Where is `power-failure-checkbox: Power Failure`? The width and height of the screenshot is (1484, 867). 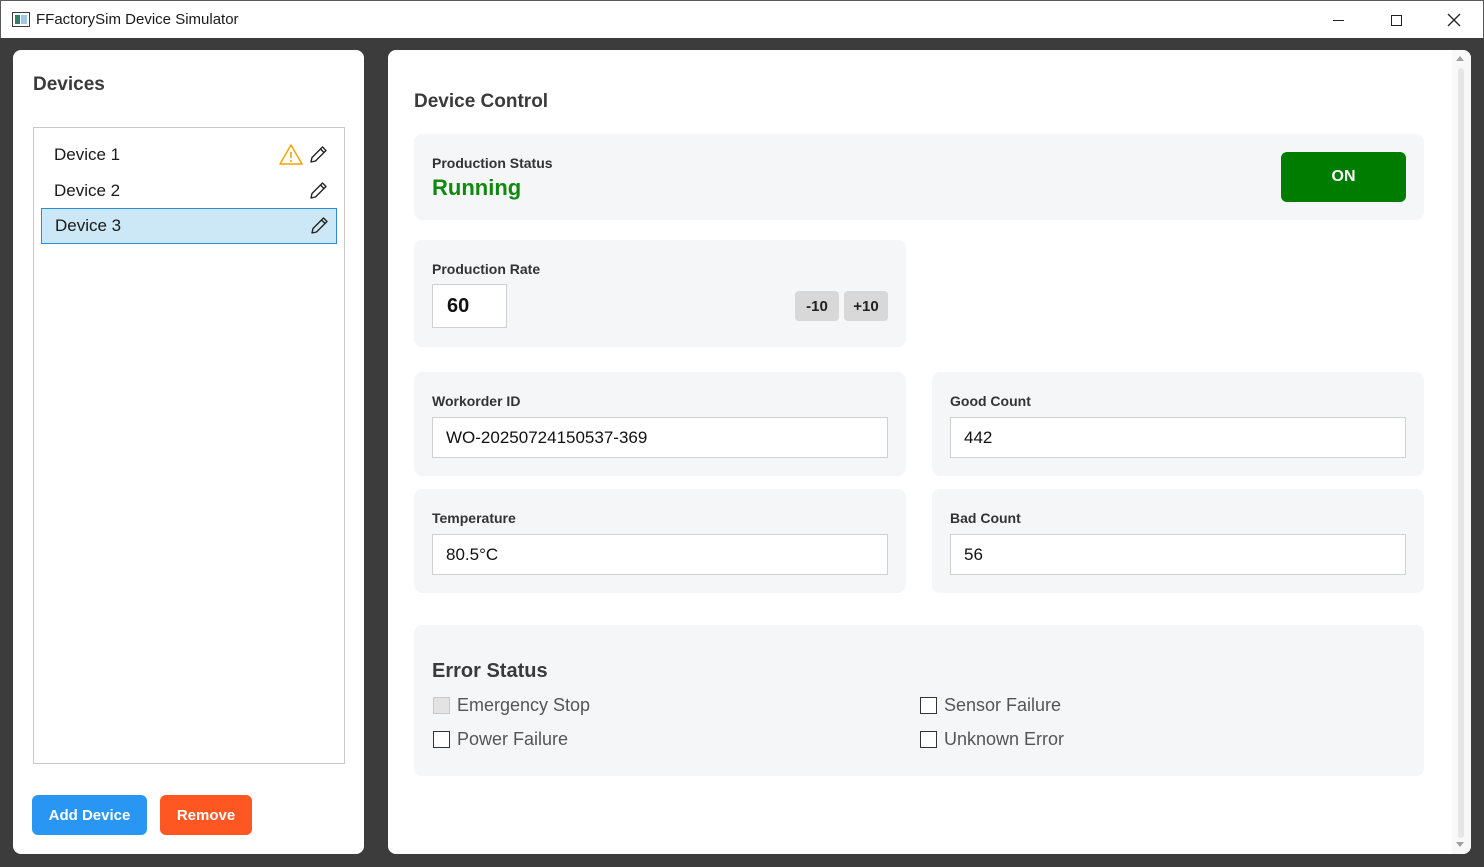 power-failure-checkbox: Power Failure is located at coordinates (500, 739).